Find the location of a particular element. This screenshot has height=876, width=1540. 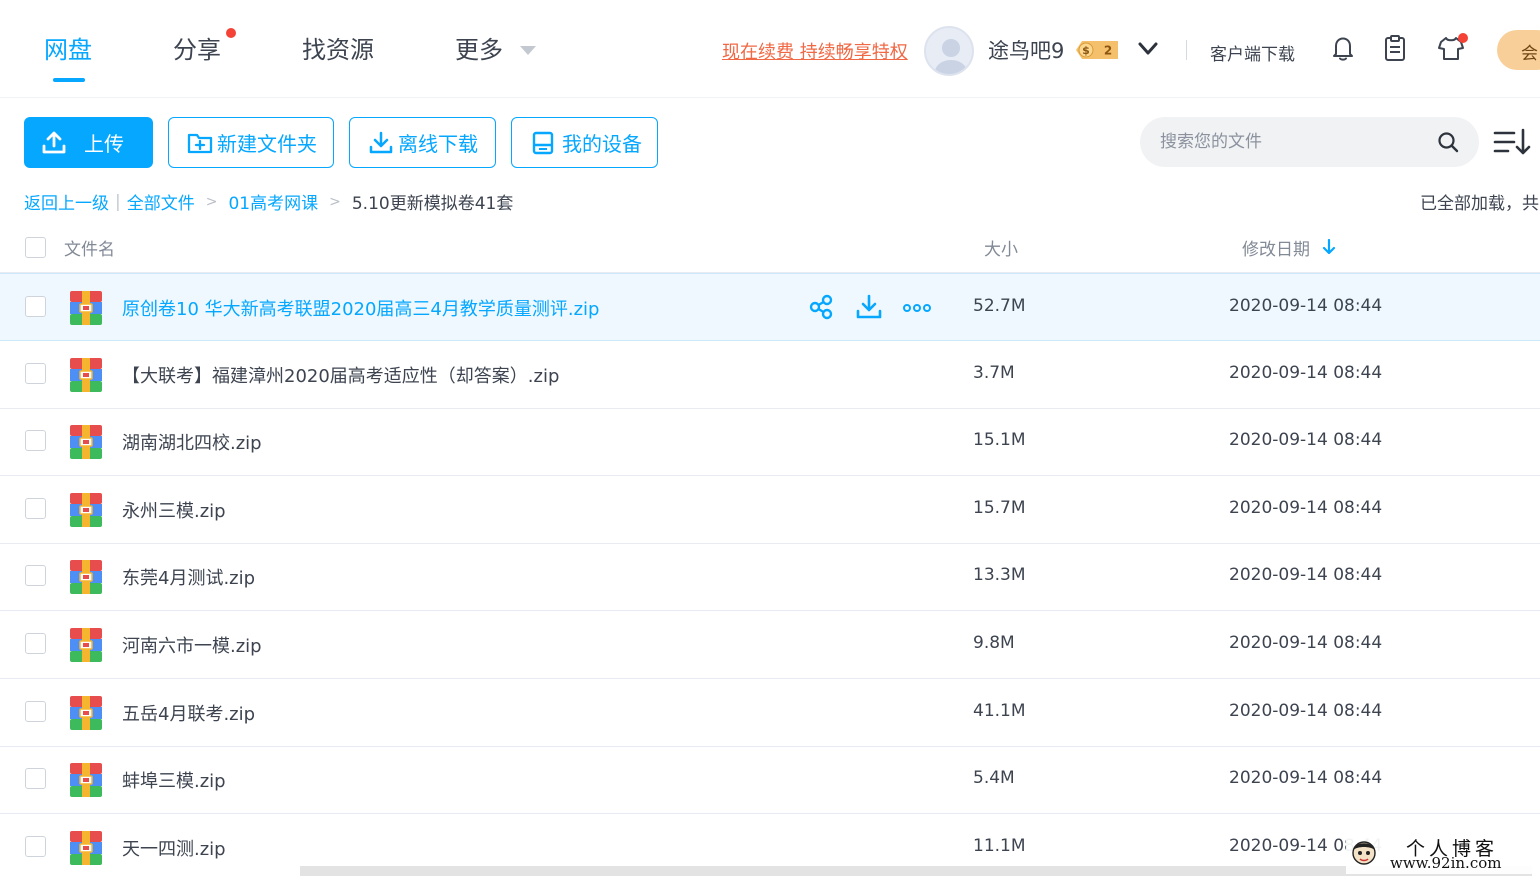

member-button-label: 会 is located at coordinates (1529, 54).